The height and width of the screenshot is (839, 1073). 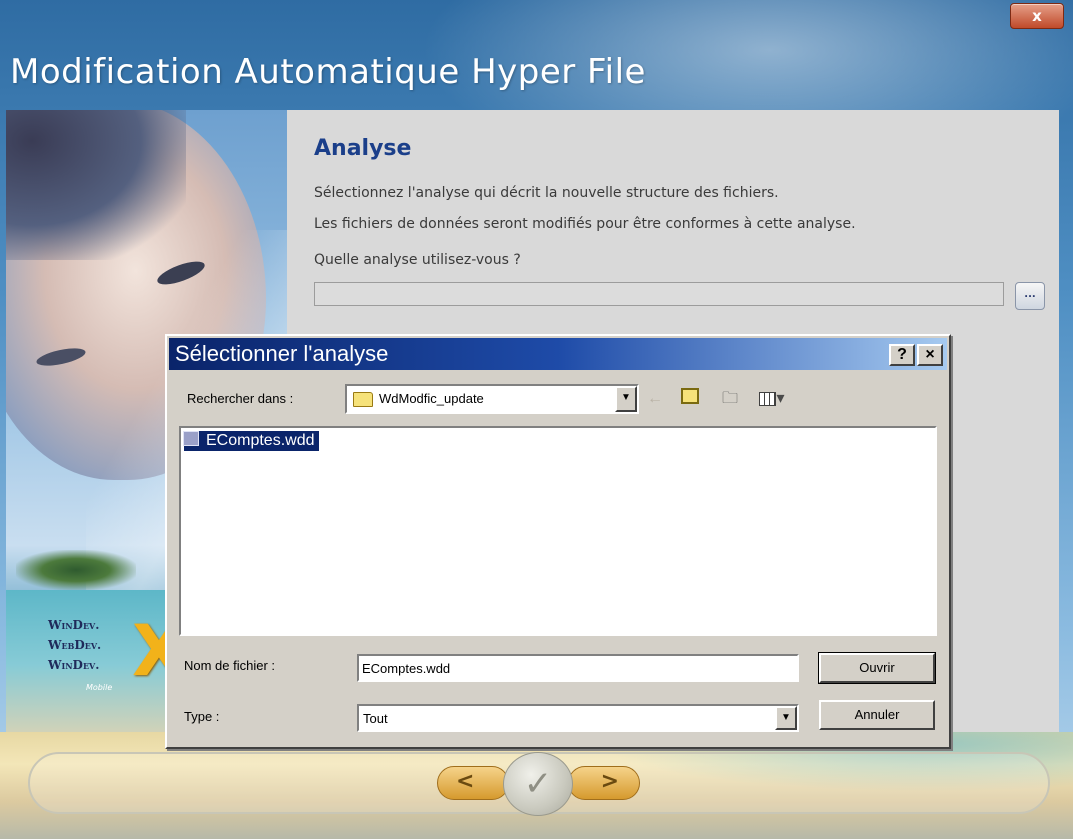 I want to click on logo-windev: WinDev., so click(x=74, y=625).